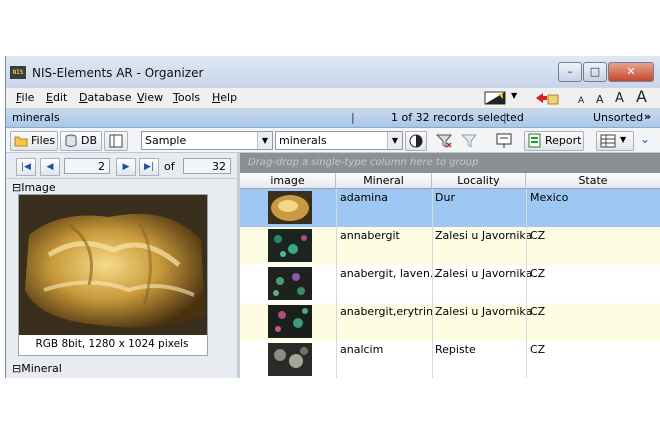 This screenshot has width=660, height=440. Describe the element at coordinates (595, 72) in the screenshot. I see `maximize-button: □` at that location.